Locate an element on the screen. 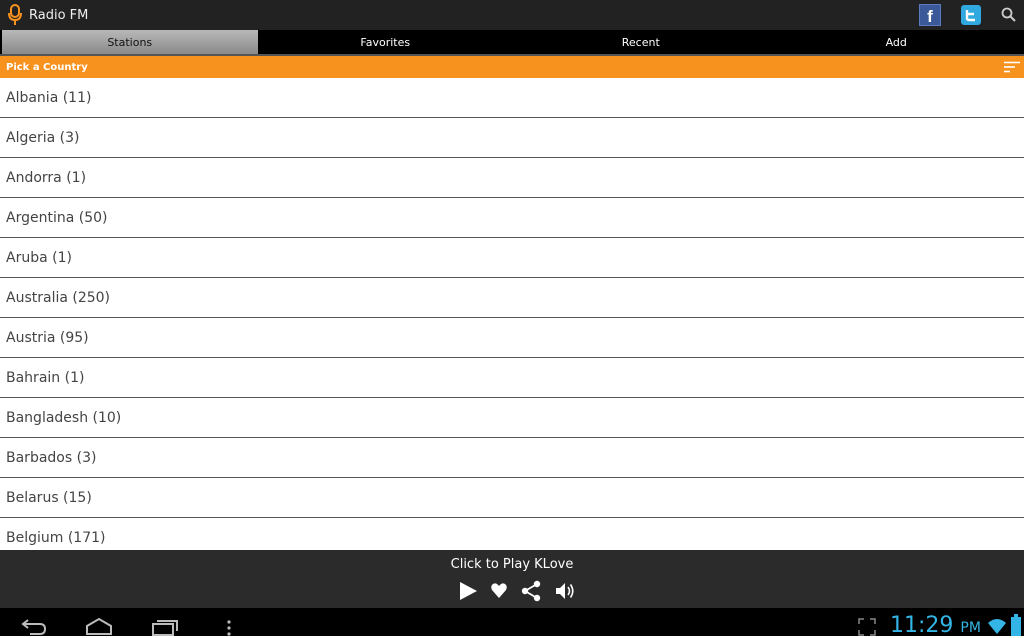 The image size is (1024, 638). tab-bar: Stations Favorites Recent Add is located at coordinates (512, 42).